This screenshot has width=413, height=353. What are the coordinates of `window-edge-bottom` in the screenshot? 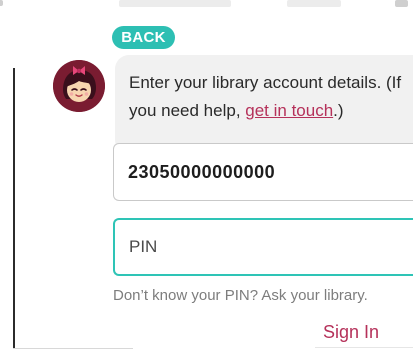 It's located at (73, 348).